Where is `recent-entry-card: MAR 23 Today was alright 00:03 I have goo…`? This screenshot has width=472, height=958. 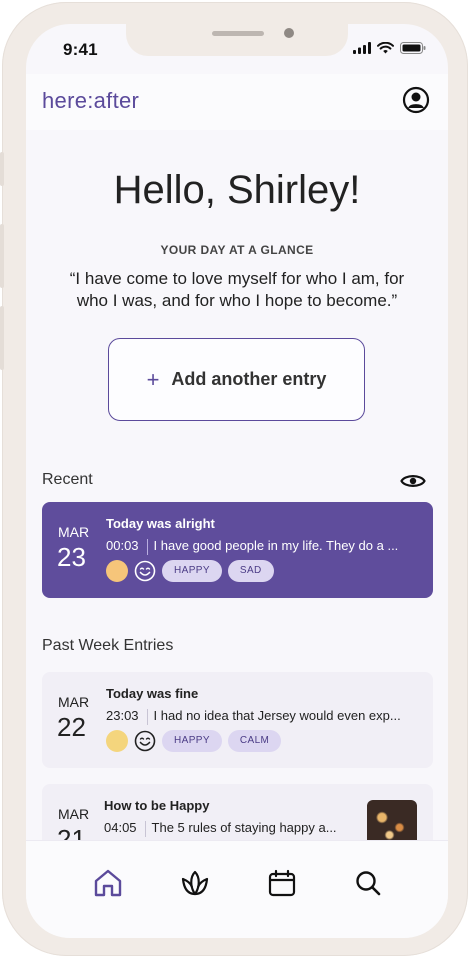
recent-entry-card: MAR 23 Today was alright 00:03 I have goo… is located at coordinates (237, 550).